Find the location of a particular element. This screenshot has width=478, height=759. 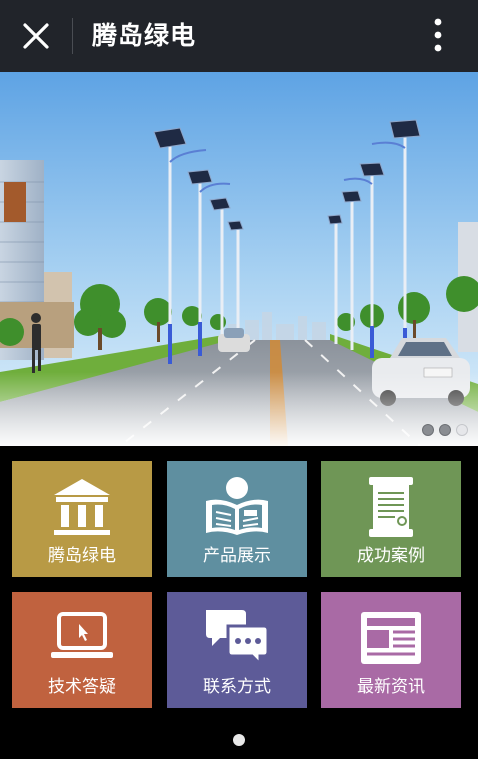

tile-label: 技术答疑 is located at coordinates (82, 687).